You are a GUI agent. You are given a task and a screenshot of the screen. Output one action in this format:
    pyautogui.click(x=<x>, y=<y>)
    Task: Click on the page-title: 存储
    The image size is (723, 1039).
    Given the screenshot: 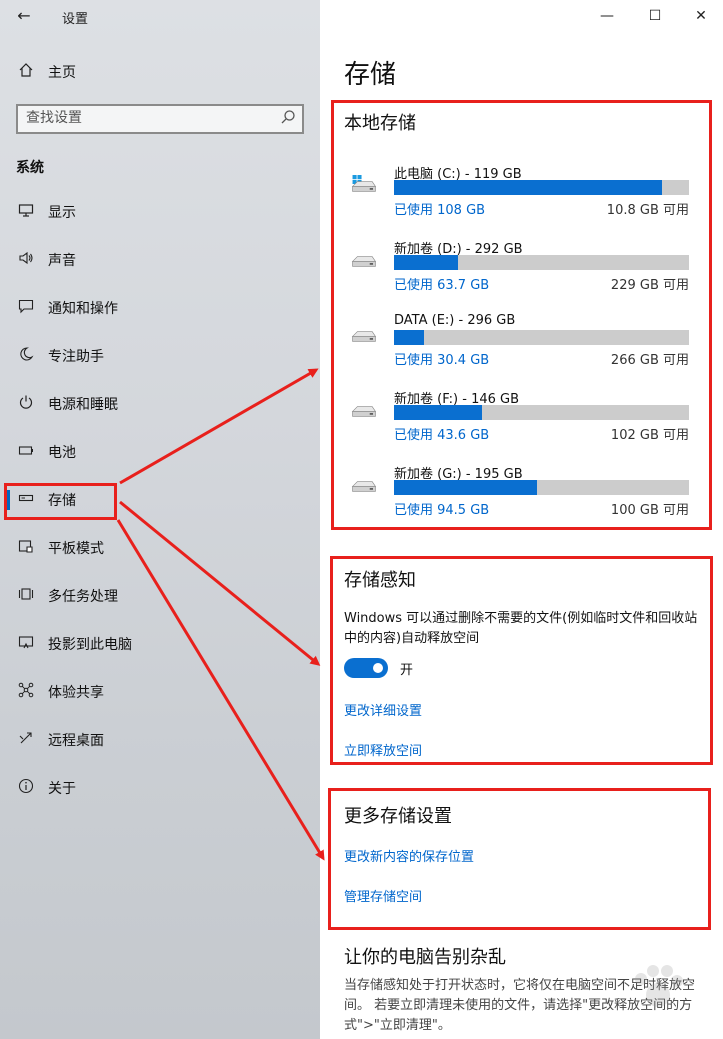 What is the action you would take?
    pyautogui.click(x=370, y=75)
    